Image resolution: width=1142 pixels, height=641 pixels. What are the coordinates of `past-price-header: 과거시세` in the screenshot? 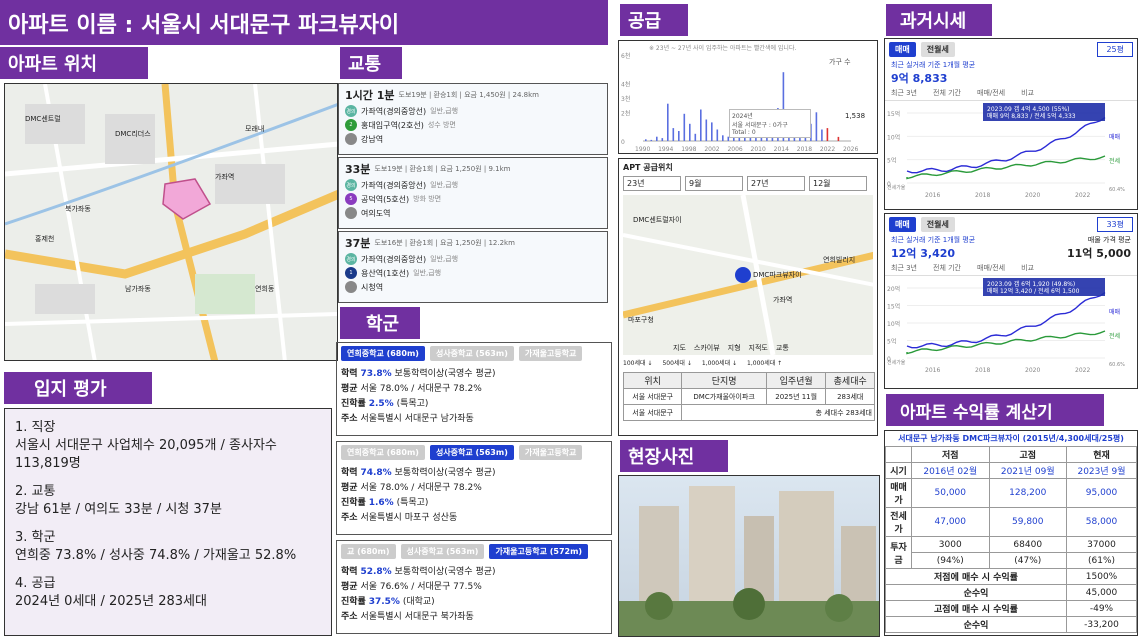 It's located at (939, 20).